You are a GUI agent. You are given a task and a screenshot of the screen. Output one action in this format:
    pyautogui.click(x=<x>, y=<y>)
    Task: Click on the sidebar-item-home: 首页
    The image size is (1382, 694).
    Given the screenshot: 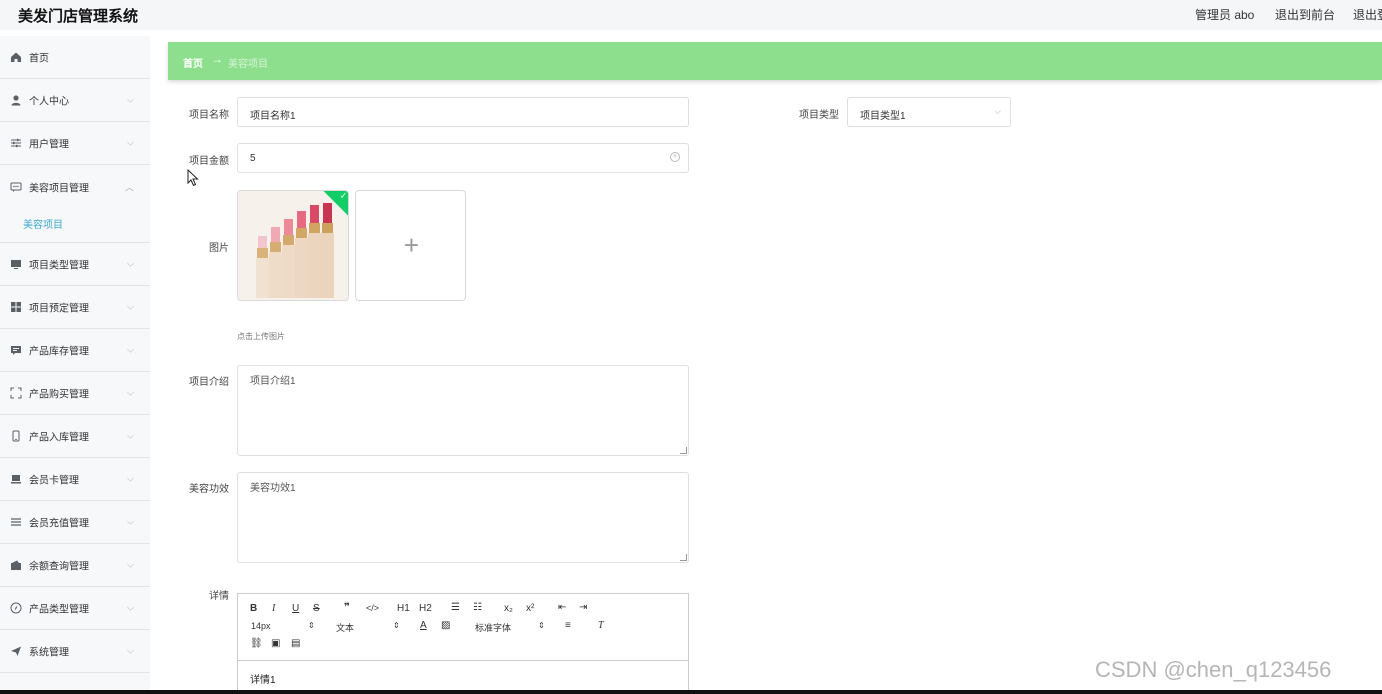 What is the action you would take?
    pyautogui.click(x=75, y=57)
    